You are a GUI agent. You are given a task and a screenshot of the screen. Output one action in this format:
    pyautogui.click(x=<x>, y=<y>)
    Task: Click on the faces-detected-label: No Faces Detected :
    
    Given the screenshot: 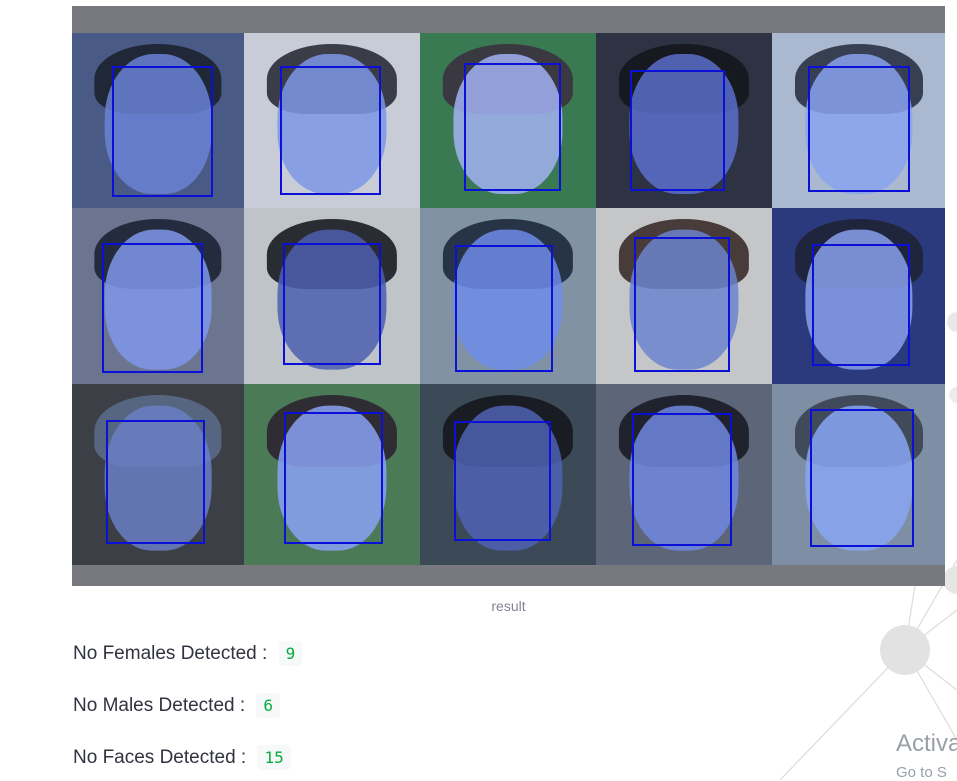 What is the action you would take?
    pyautogui.click(x=162, y=757)
    